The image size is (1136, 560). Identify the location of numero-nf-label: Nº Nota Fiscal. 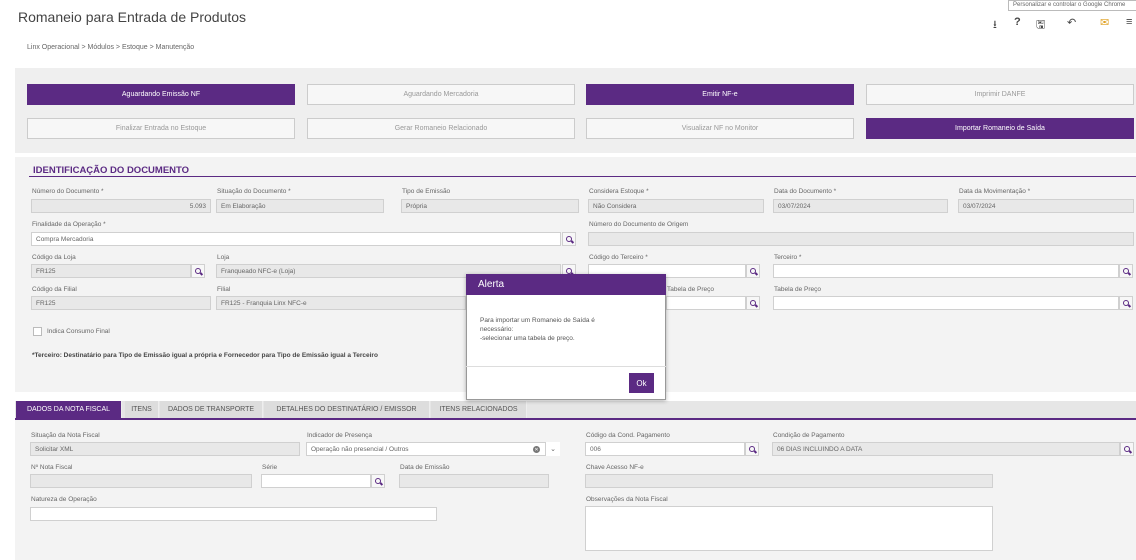
(52, 467).